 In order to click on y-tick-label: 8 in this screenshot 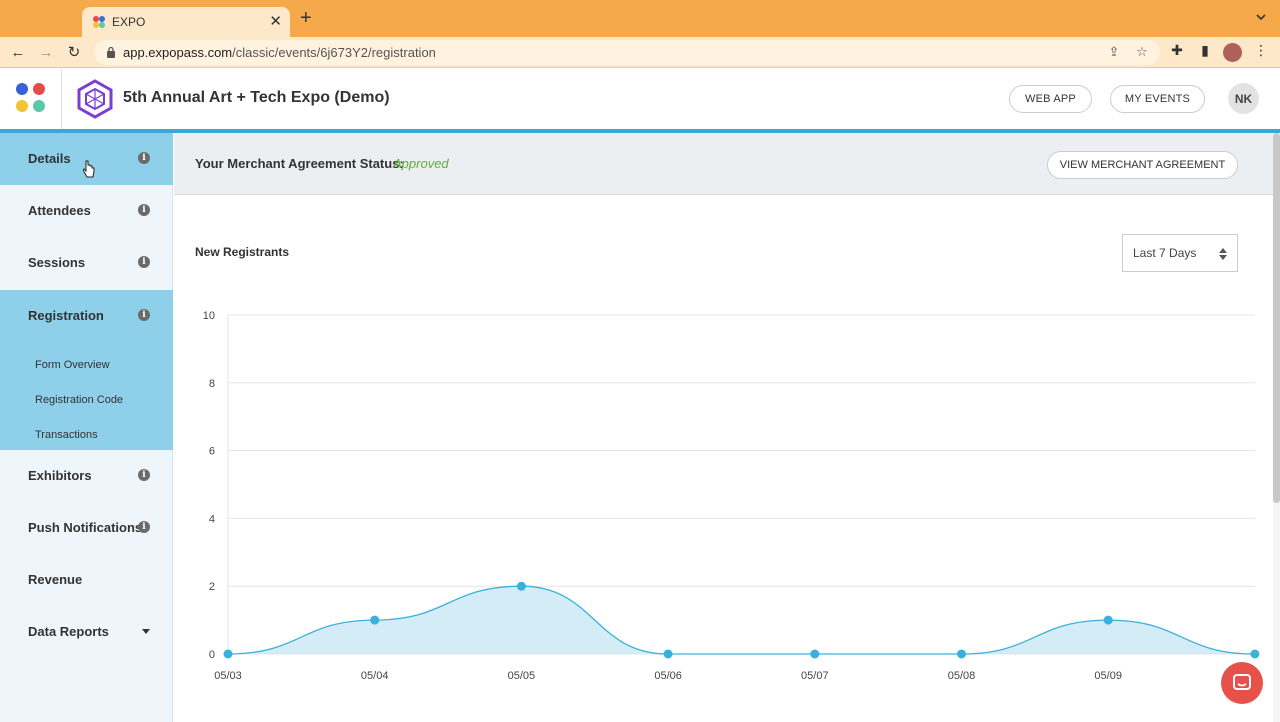, I will do `click(212, 384)`.